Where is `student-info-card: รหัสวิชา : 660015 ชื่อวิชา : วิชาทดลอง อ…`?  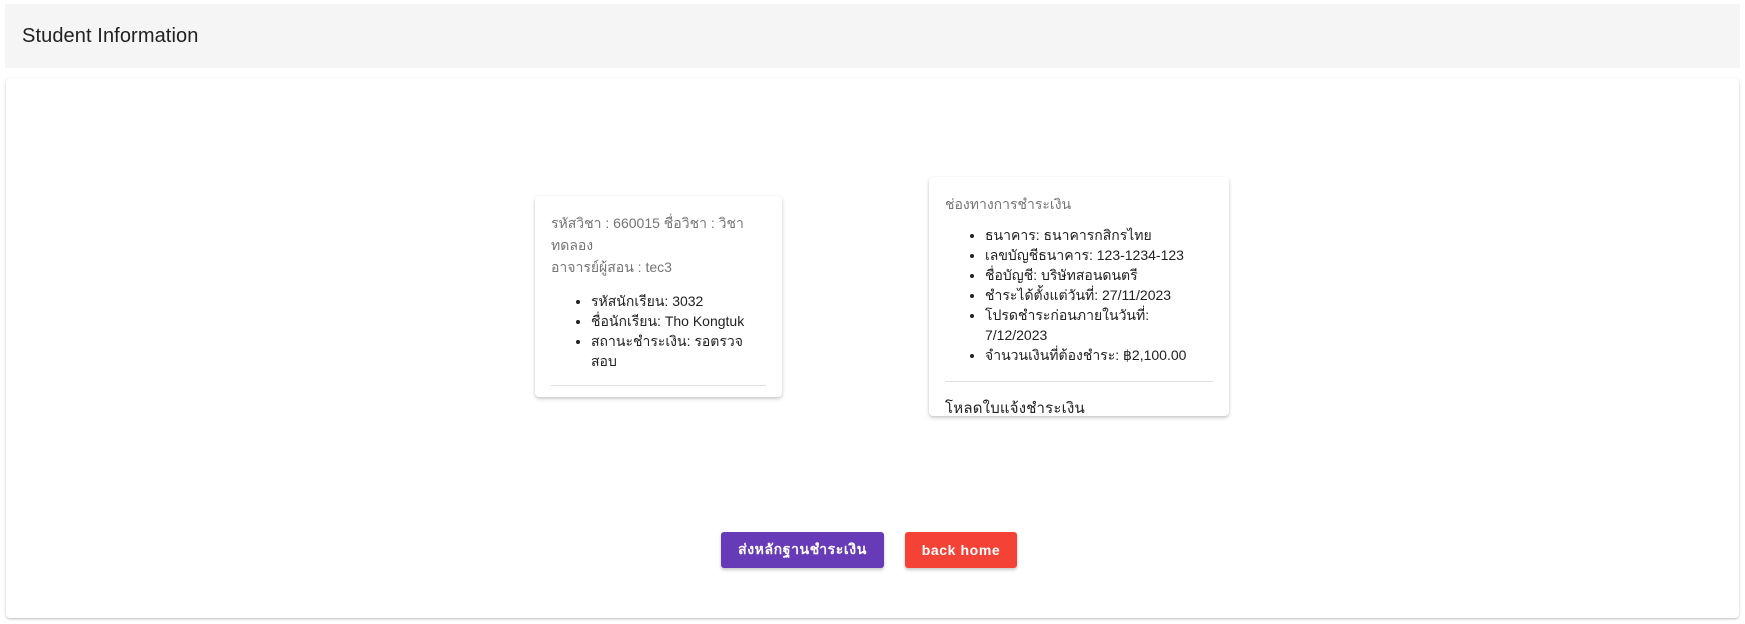 student-info-card: รหัสวิชา : 660015 ชื่อวิชา : วิชาทดลอง อ… is located at coordinates (658, 296).